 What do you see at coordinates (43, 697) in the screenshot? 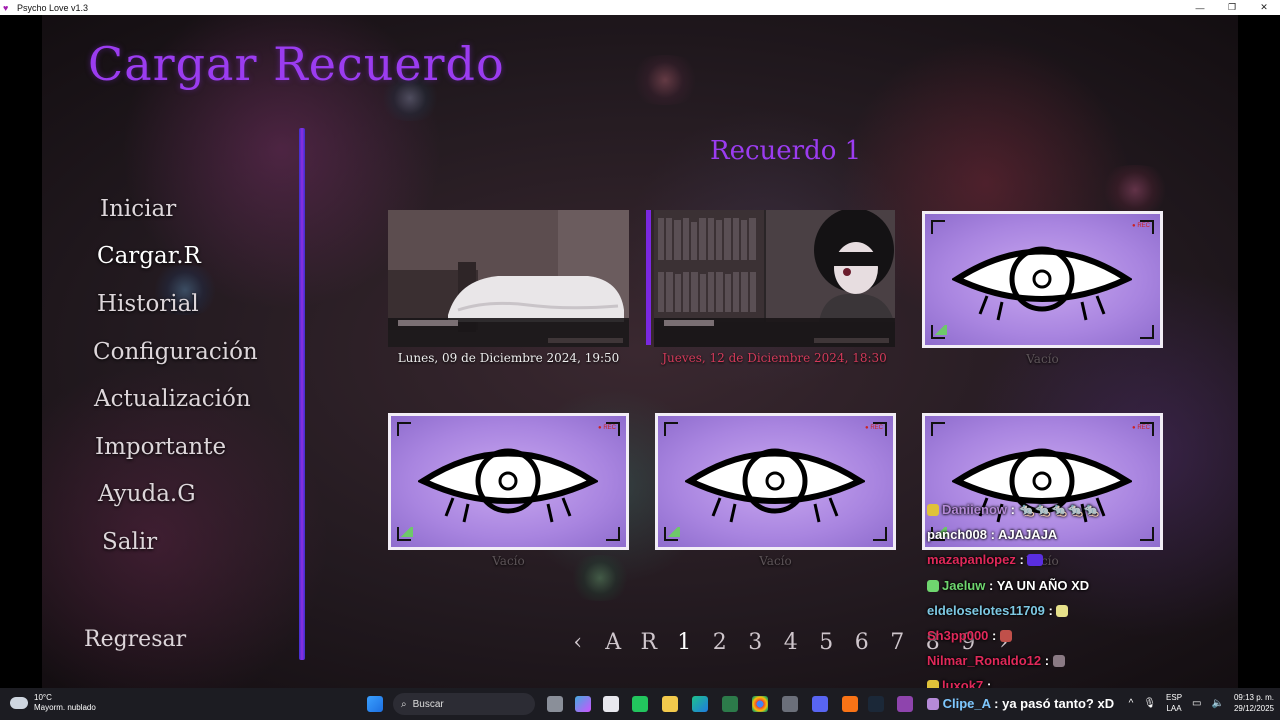
I see `weather-temp: 10°C` at bounding box center [43, 697].